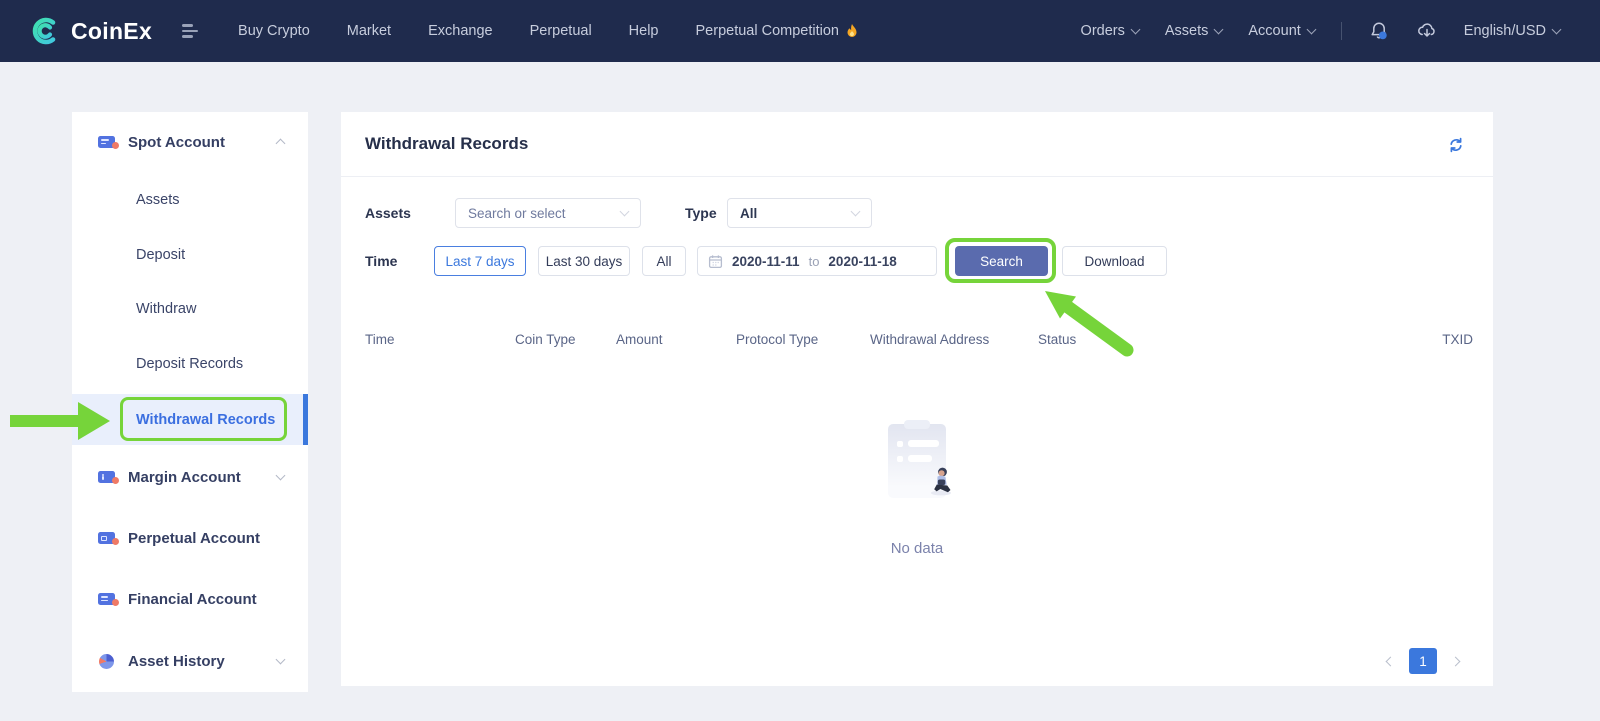 This screenshot has height=721, width=1600. Describe the element at coordinates (106, 661) in the screenshot. I see `asset-history-icon` at that location.